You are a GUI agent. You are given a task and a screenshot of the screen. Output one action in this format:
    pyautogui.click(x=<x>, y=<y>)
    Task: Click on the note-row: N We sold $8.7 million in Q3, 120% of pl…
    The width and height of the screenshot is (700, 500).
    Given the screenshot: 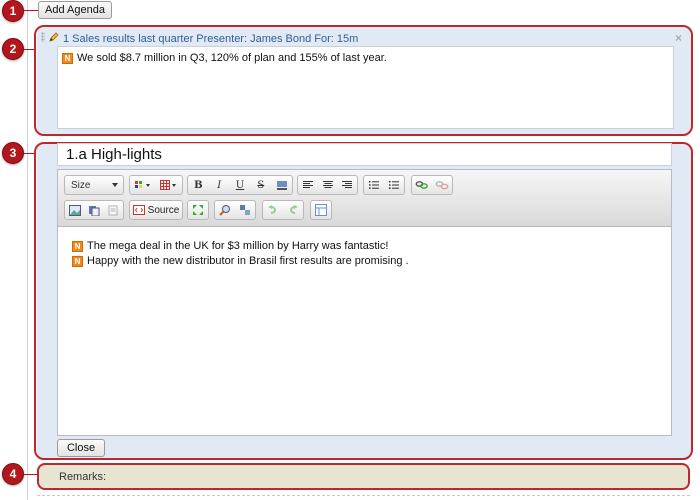 What is the action you would take?
    pyautogui.click(x=224, y=58)
    